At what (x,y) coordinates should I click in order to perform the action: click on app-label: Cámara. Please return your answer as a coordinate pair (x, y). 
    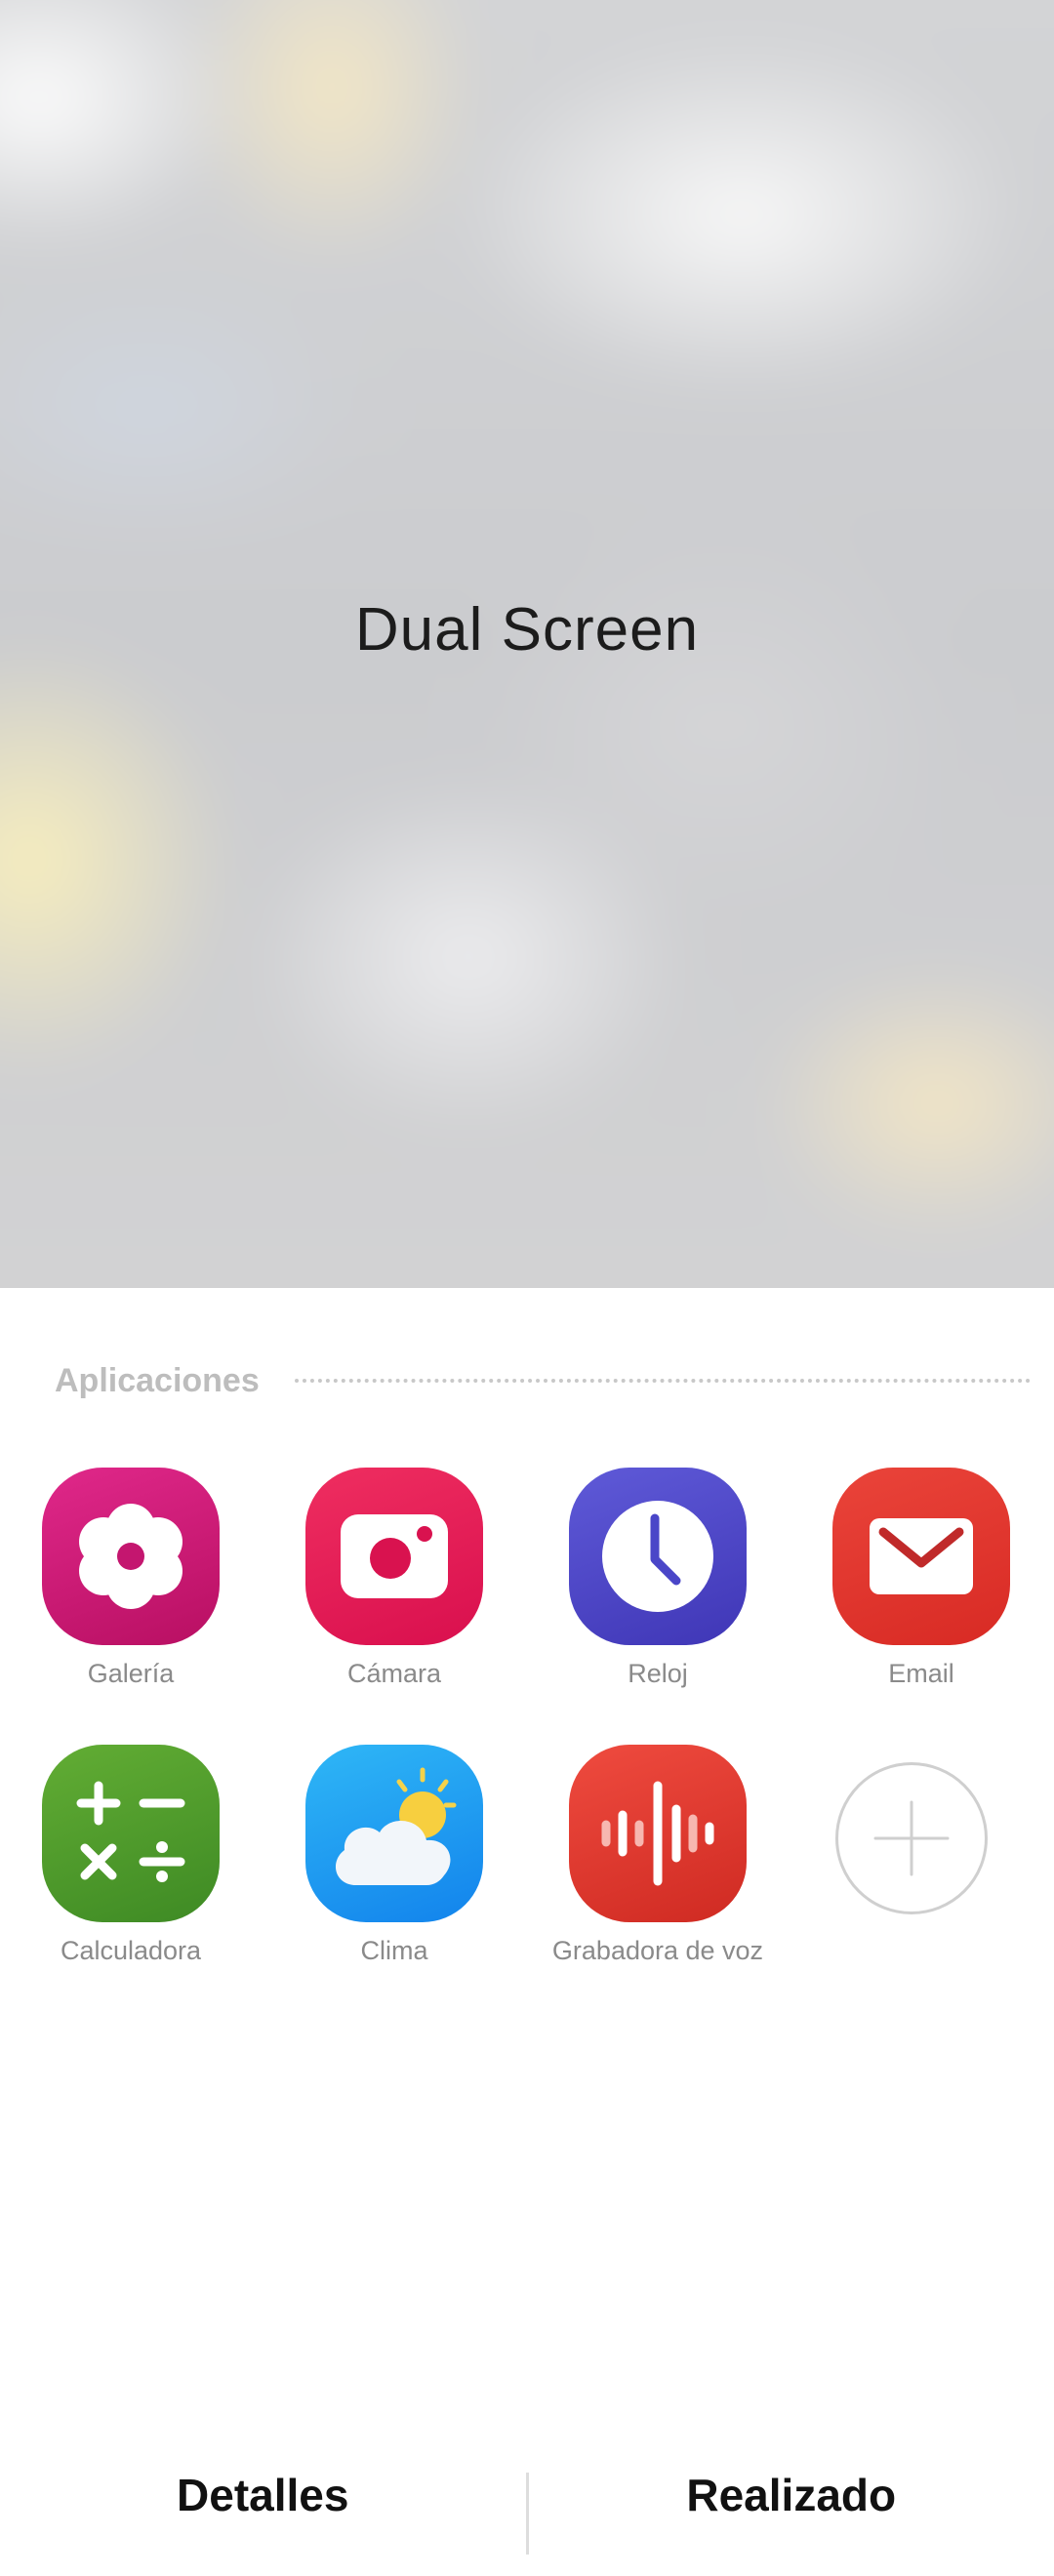
    Looking at the image, I should click on (394, 1673).